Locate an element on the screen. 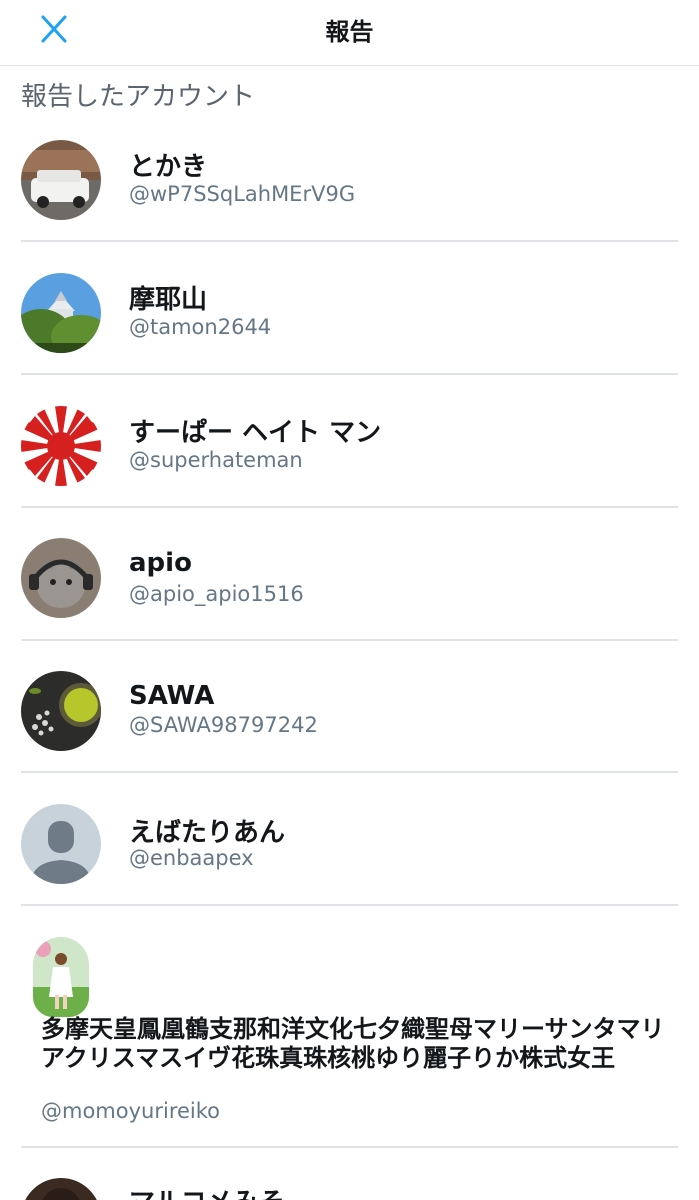 This screenshot has height=1200, width=699. account-row: えばたりあん @enbaapex is located at coordinates (349, 850).